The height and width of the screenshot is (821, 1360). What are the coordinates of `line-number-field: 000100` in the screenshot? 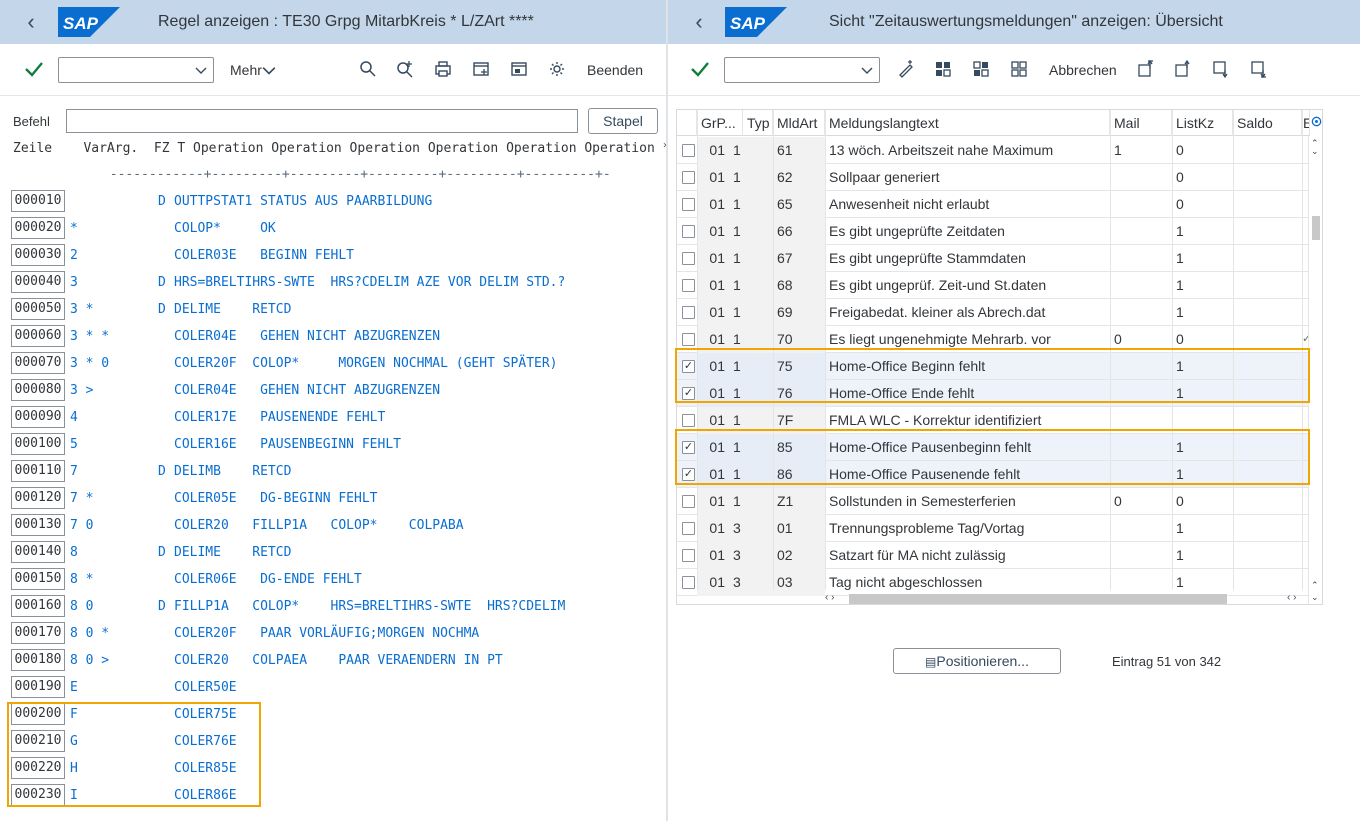 It's located at (38, 444).